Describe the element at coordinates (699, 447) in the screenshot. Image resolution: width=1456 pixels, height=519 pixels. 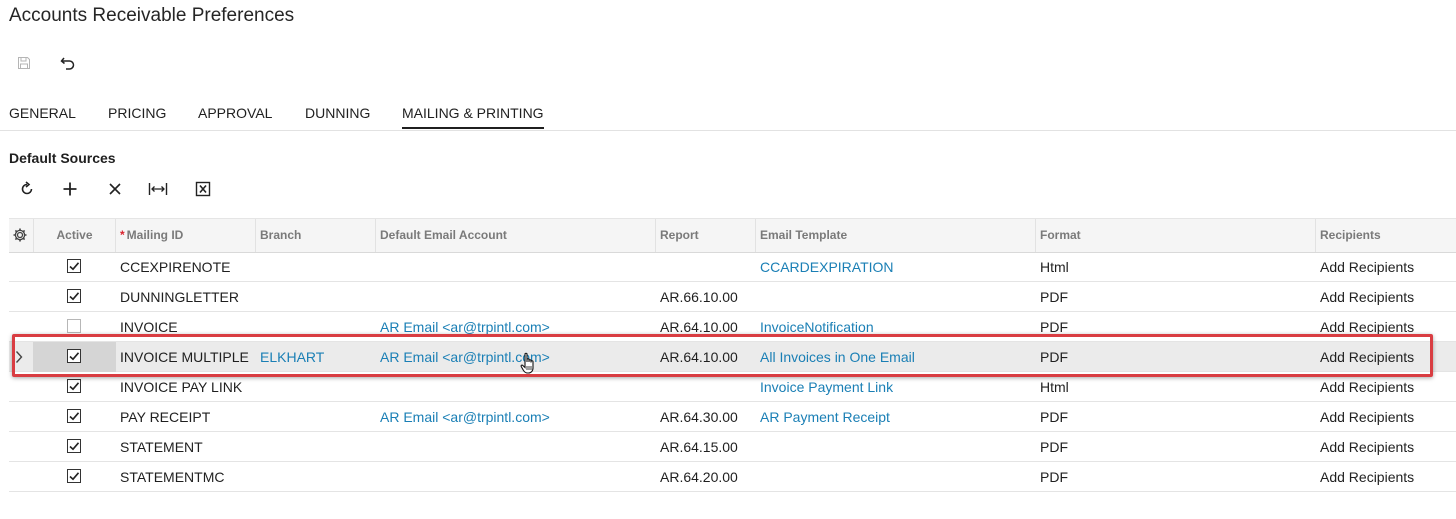
I see `report-cell: AR.64.15.00` at that location.